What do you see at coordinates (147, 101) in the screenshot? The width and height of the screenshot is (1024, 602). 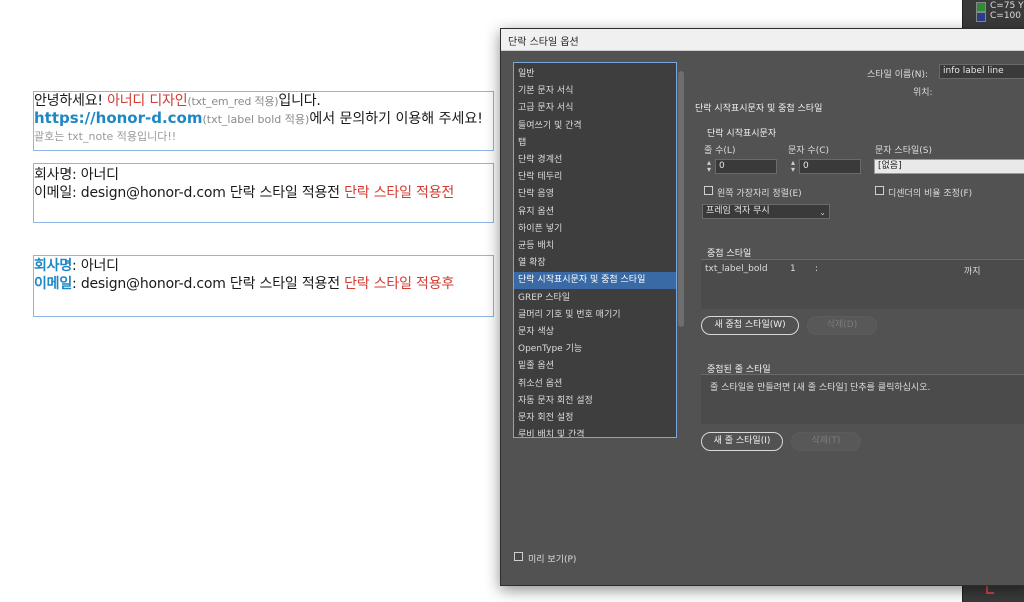 I see `brand-name-red: 아너디 디자인` at bounding box center [147, 101].